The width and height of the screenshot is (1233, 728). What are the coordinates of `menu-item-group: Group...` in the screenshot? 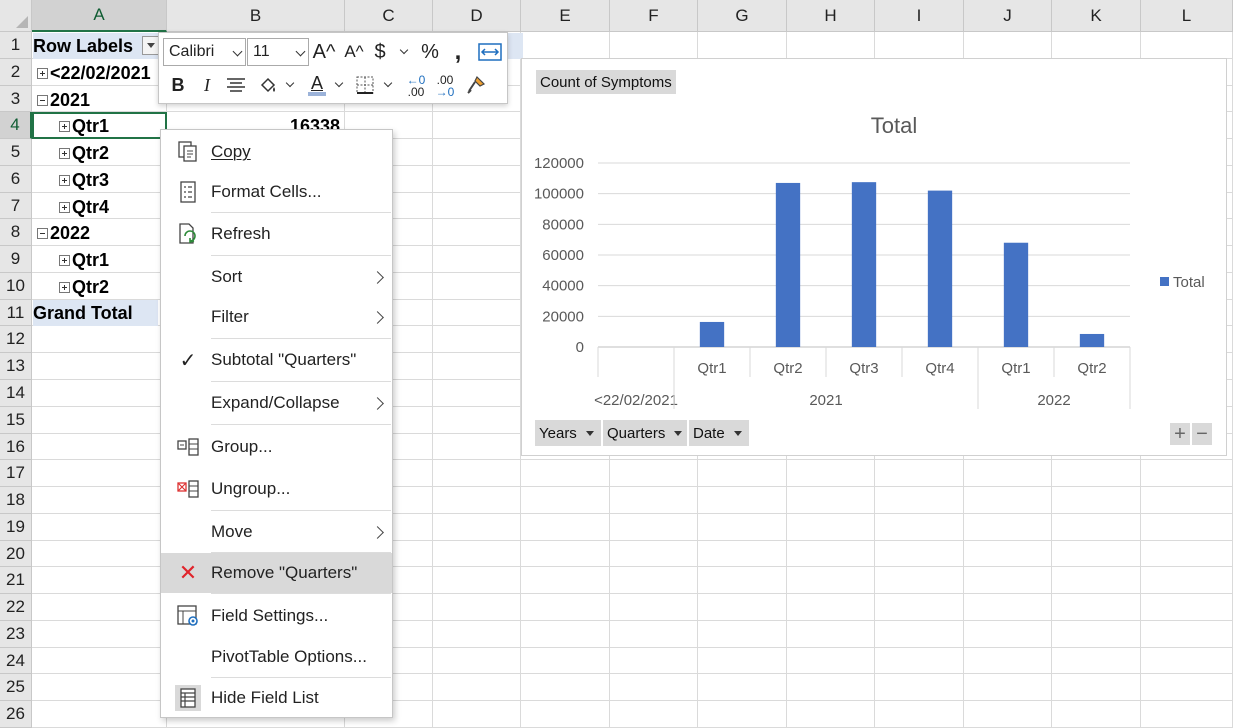 It's located at (276, 447).